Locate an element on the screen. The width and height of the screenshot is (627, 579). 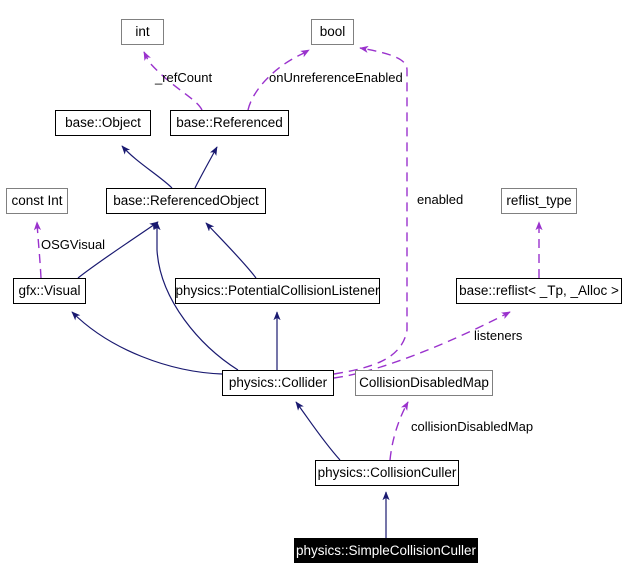
edge-label-onunreferenceenabled: onUnreferenceEnabled is located at coordinates (336, 77).